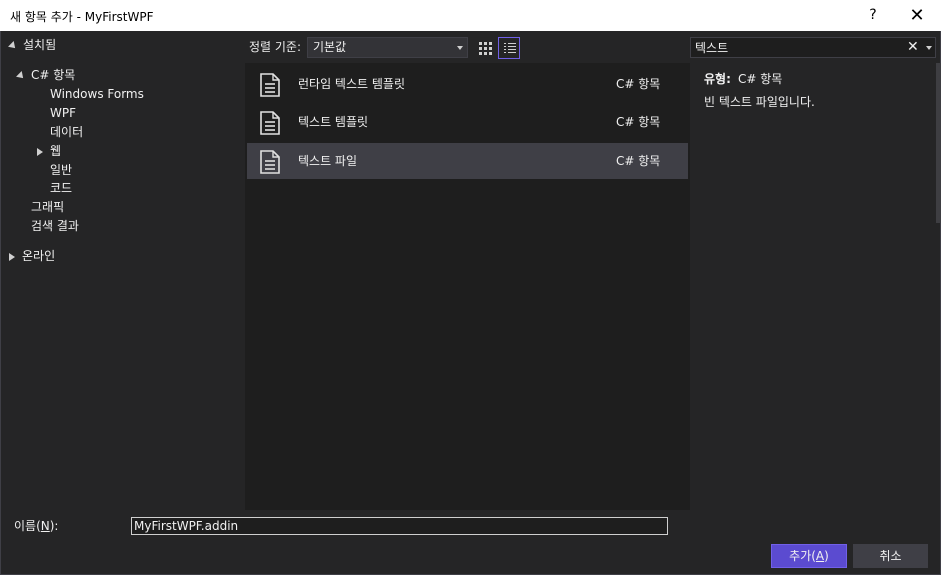  I want to click on sort-dropdown: 기본값, so click(387, 47).